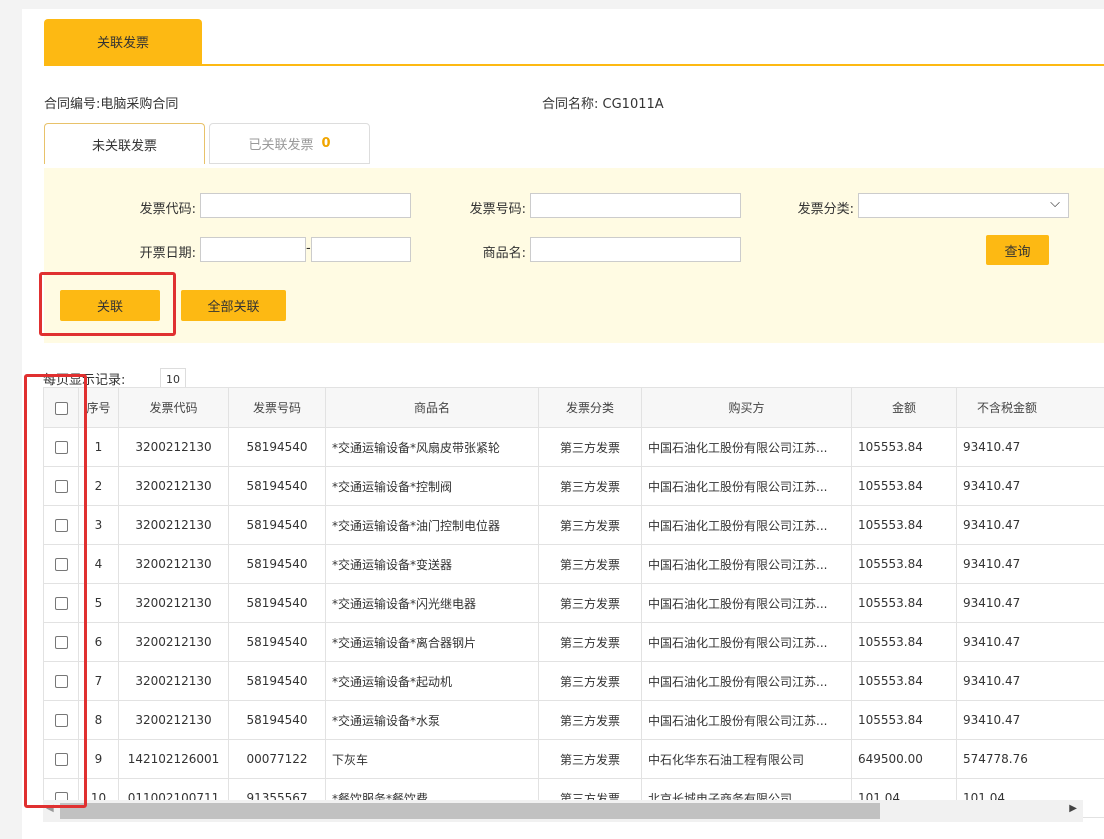  I want to click on header-invoice-category: 发票分类, so click(590, 407).